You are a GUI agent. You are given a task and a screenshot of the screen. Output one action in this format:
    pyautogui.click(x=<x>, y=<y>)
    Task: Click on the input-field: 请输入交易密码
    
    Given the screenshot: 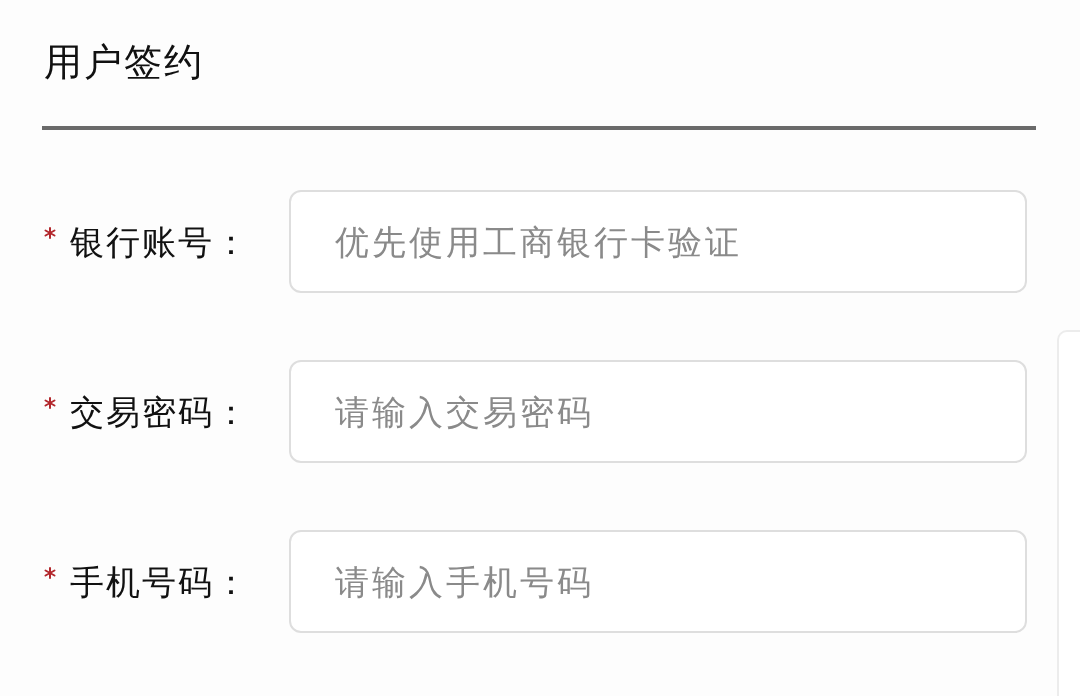 What is the action you would take?
    pyautogui.click(x=658, y=411)
    